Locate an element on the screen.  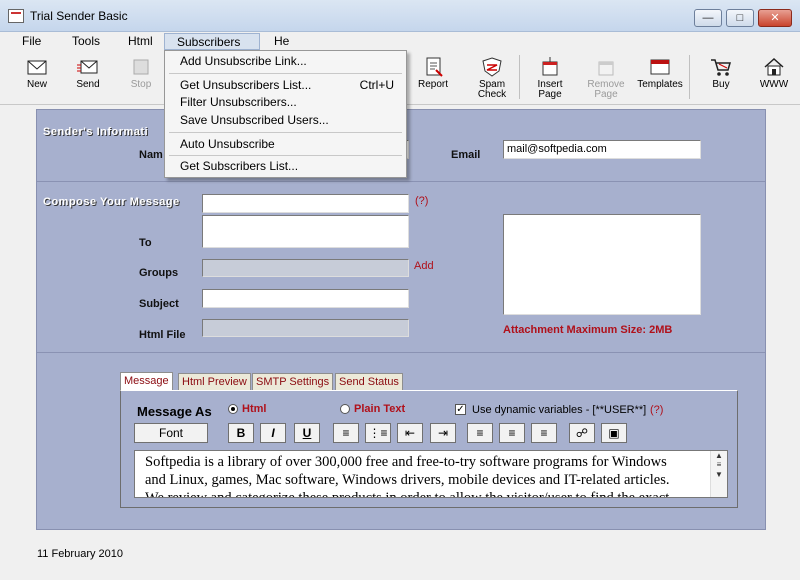
tab-html-preview: Html Preview is located at coordinates (214, 382).